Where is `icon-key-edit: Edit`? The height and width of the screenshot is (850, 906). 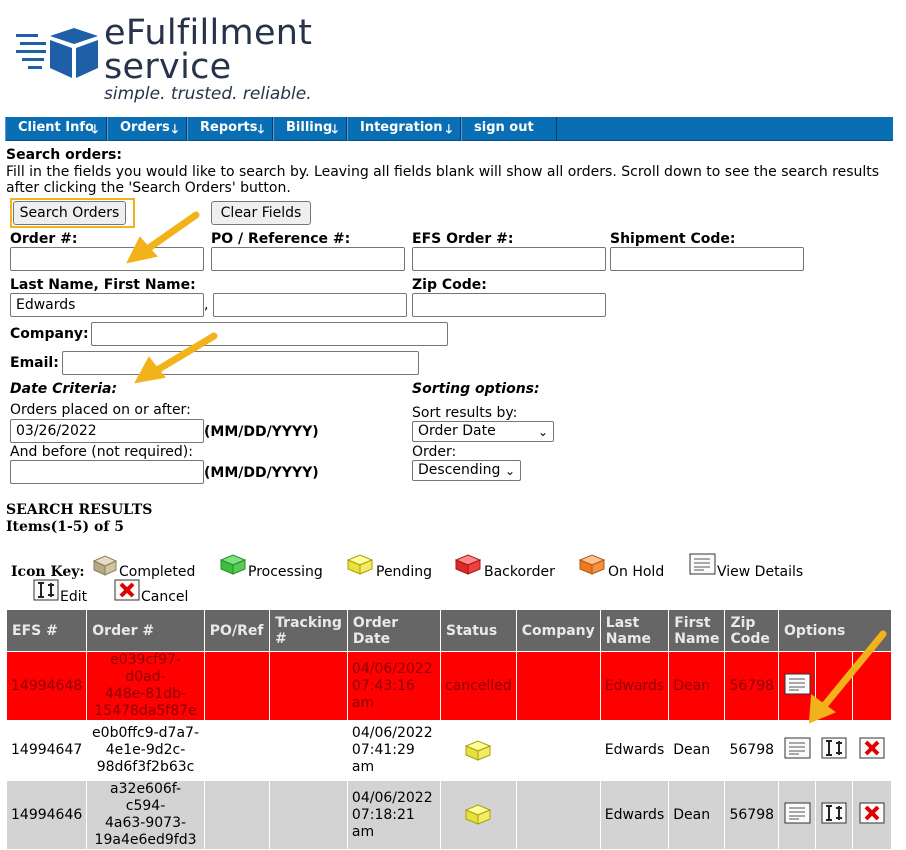 icon-key-edit: Edit is located at coordinates (74, 597).